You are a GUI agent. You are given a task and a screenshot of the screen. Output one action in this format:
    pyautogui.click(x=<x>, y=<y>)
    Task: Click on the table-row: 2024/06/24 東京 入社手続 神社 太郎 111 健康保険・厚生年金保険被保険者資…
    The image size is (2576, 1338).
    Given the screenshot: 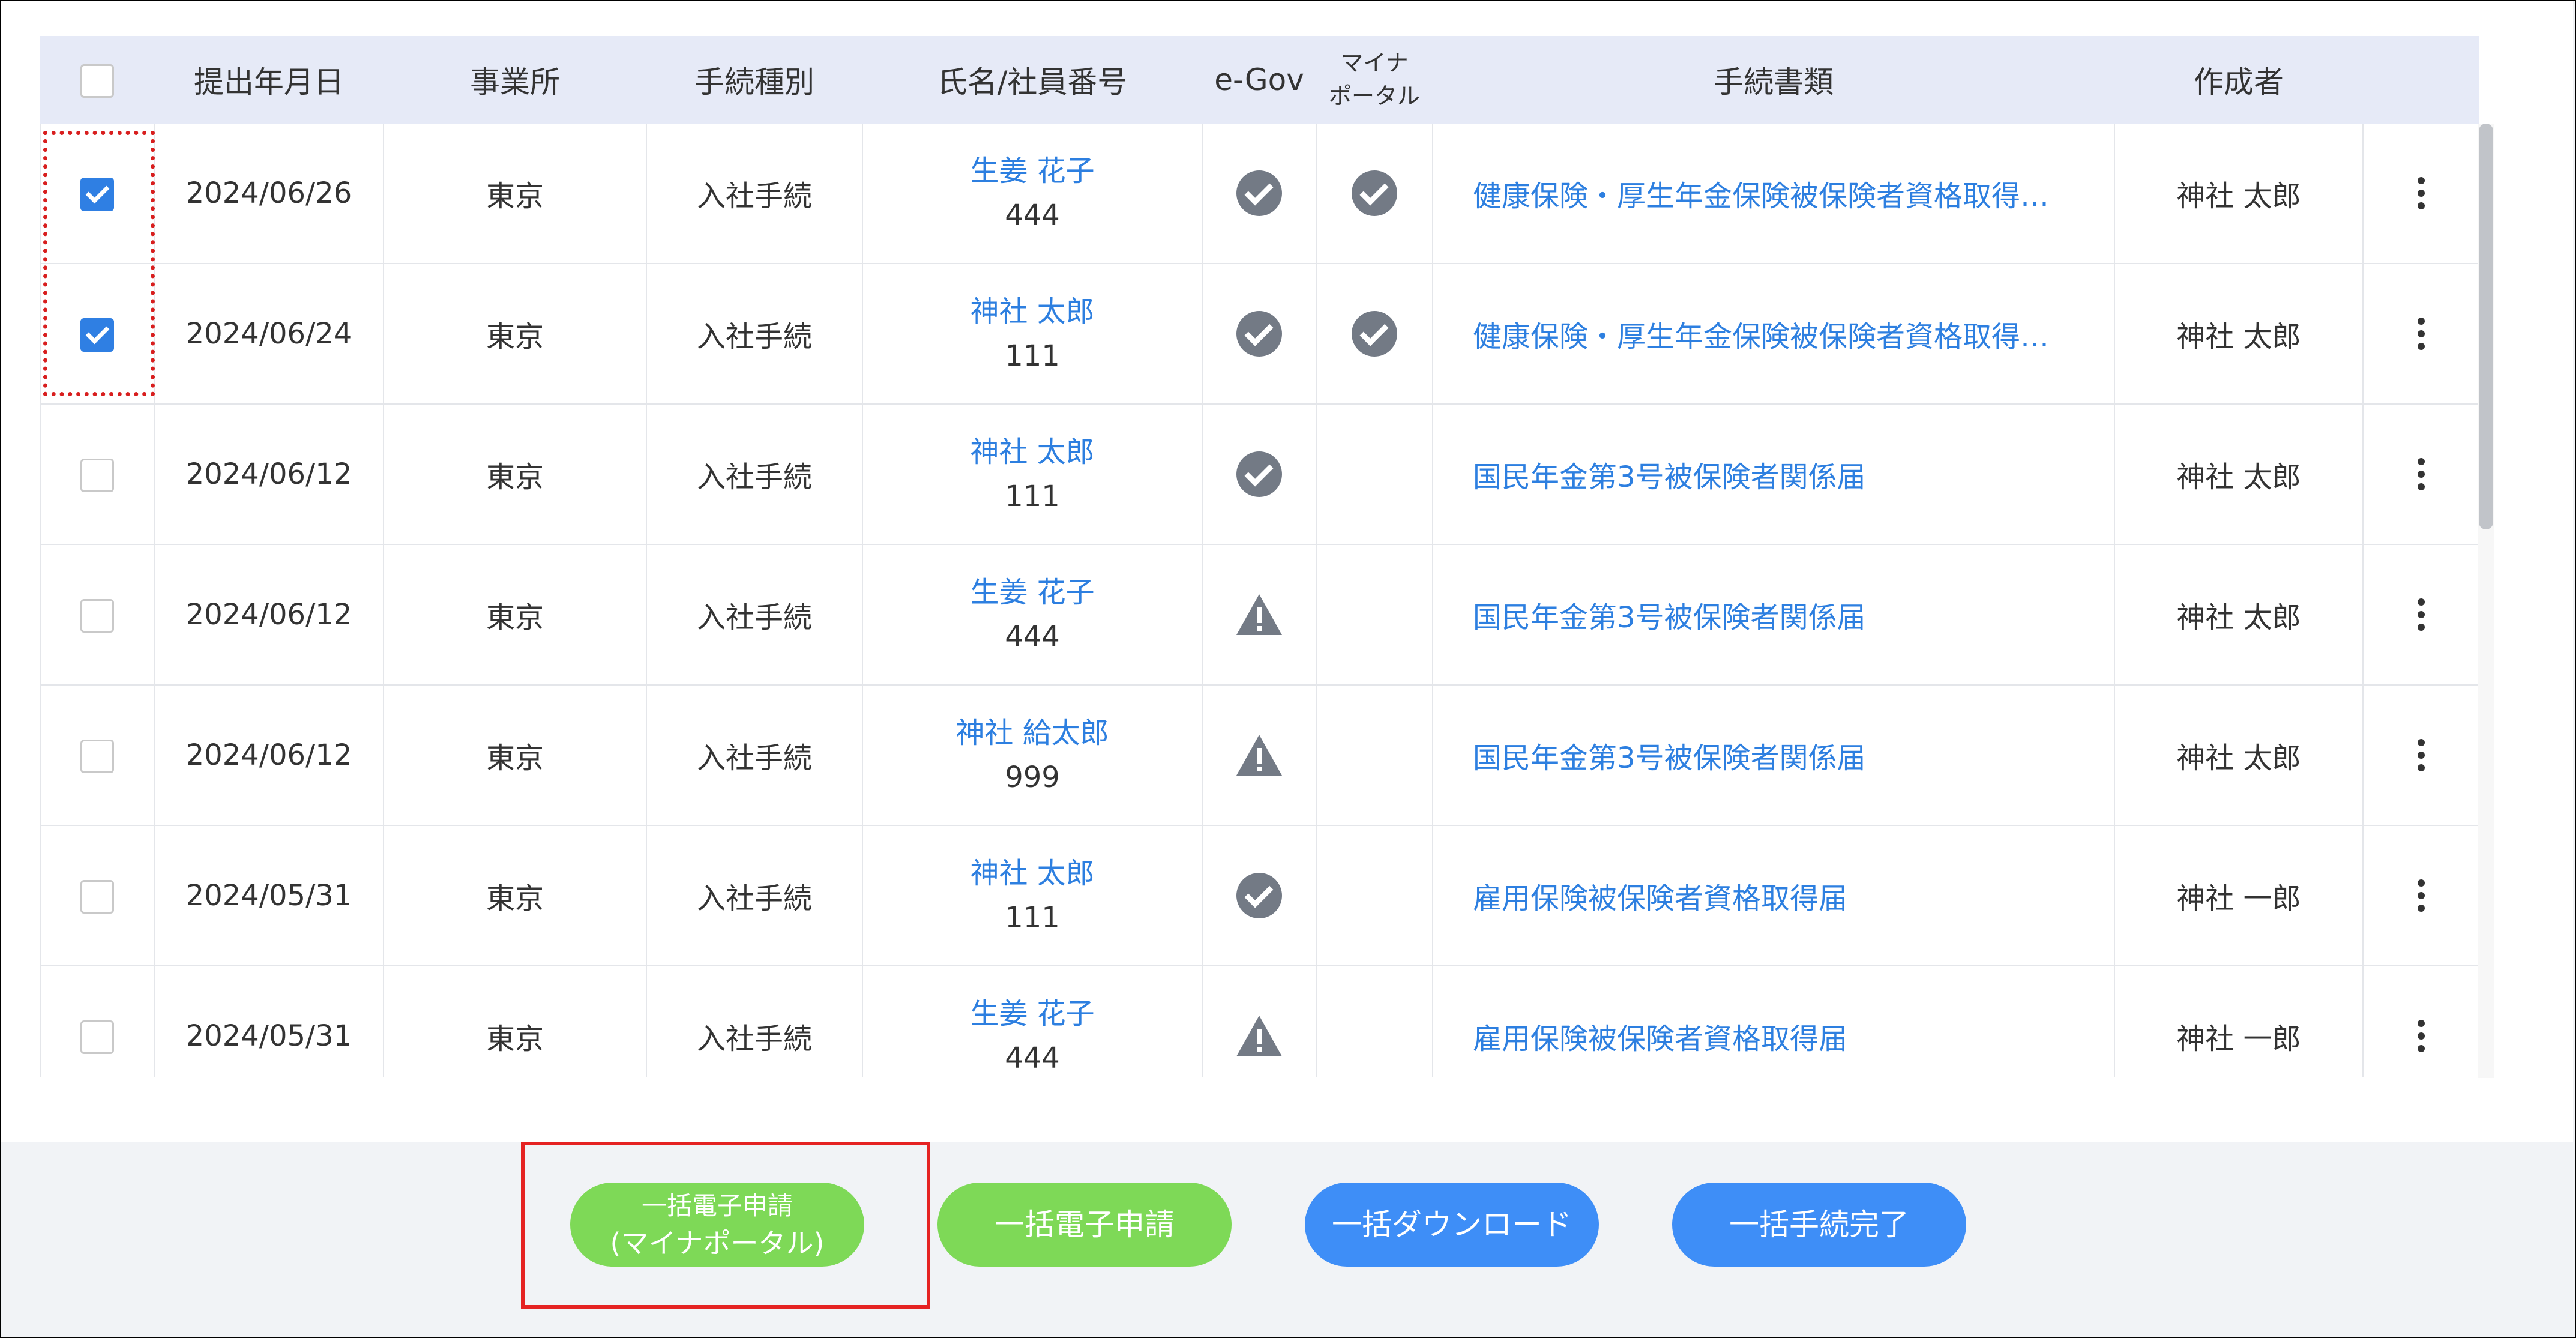 What is the action you would take?
    pyautogui.click(x=1259, y=334)
    